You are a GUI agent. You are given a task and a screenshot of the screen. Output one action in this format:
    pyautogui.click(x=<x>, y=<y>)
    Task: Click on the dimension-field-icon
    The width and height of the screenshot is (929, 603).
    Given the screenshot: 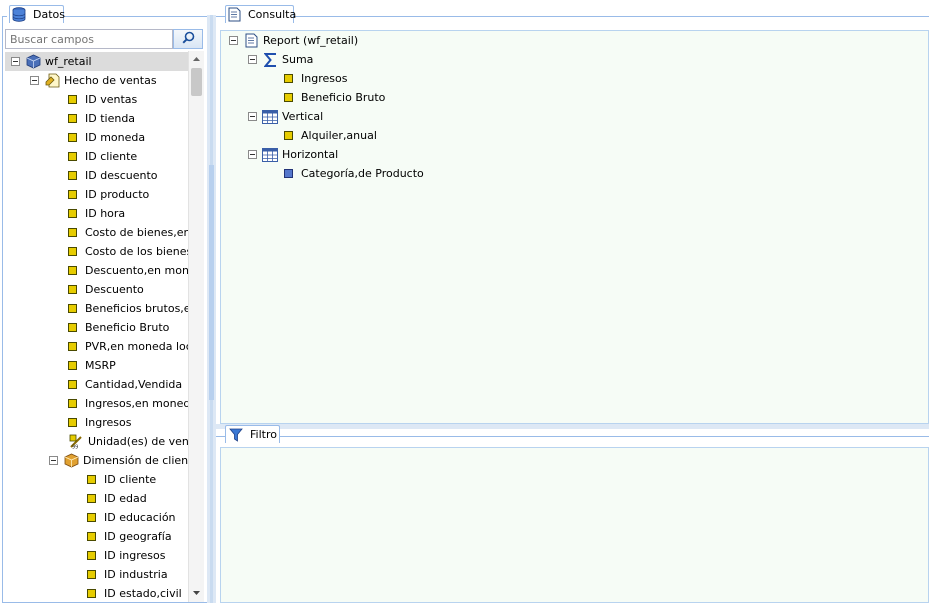 What is the action you would take?
    pyautogui.click(x=288, y=173)
    